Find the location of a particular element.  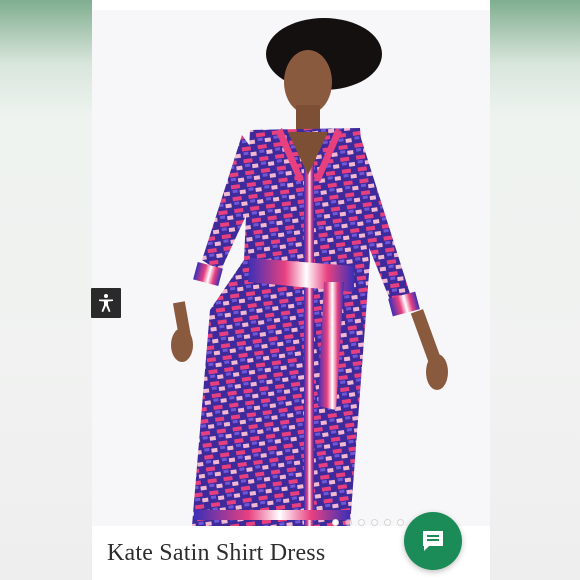

carousel-indicator is located at coordinates (368, 522).